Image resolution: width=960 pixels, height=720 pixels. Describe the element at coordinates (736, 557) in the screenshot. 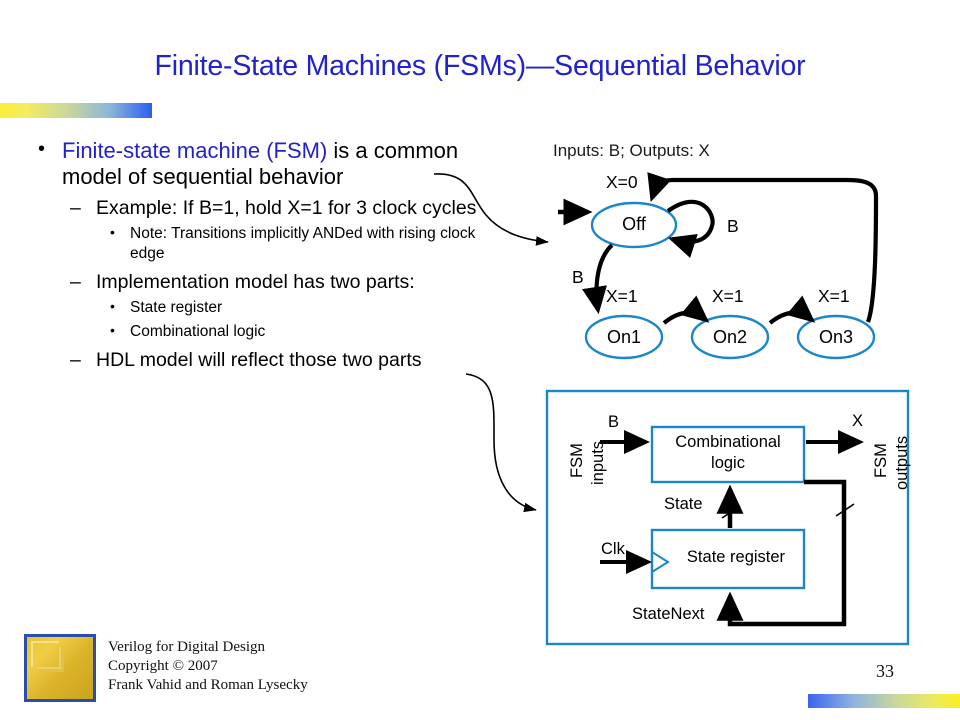

I see `state-register-label: State register` at that location.